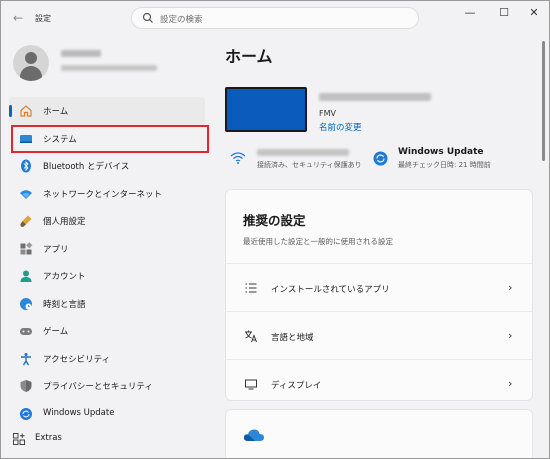 The width and height of the screenshot is (550, 459). I want to click on search-icon, so click(147, 17).